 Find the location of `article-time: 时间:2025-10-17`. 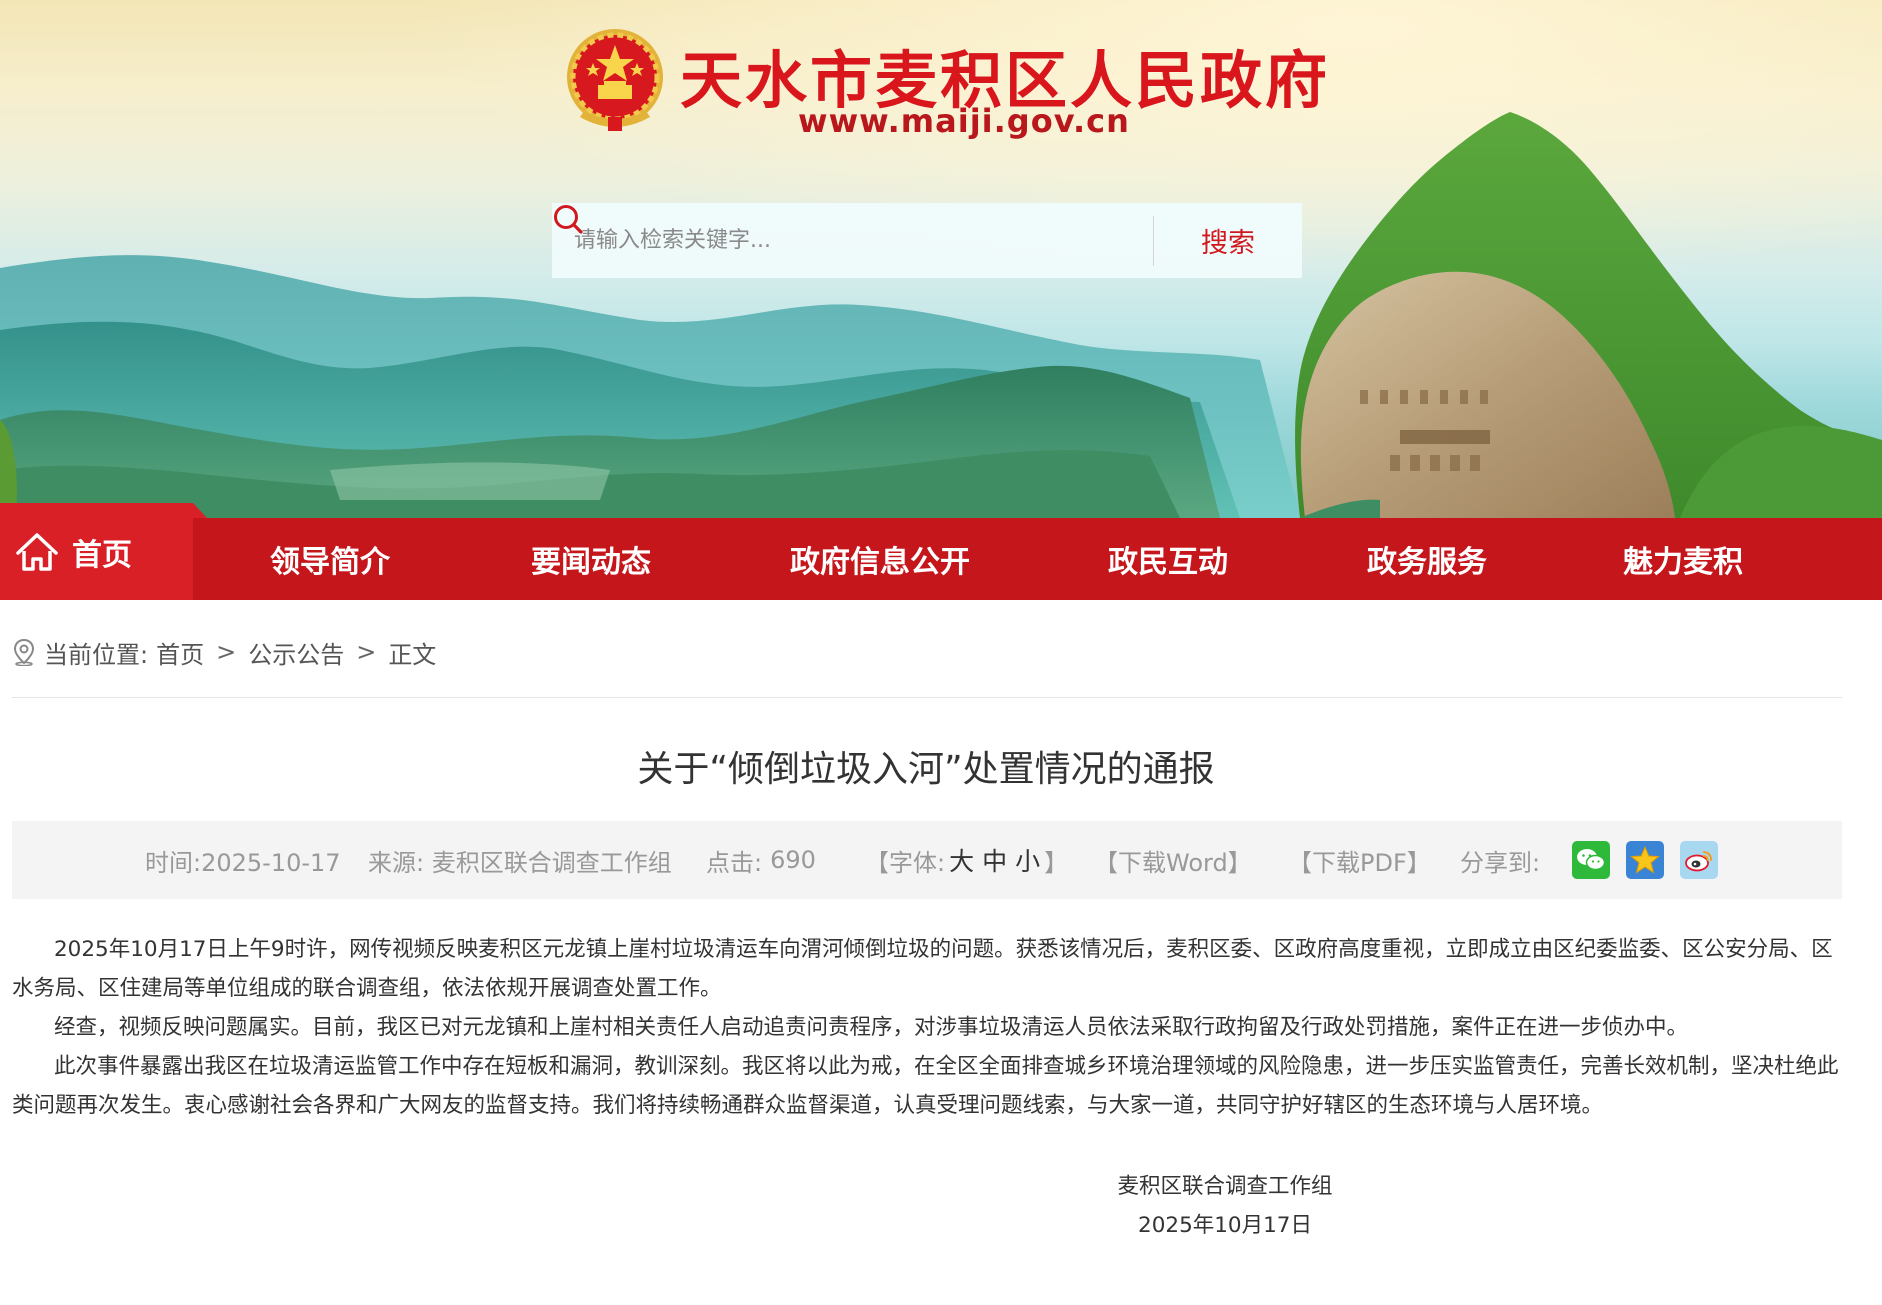

article-time: 时间:2025-10-17 is located at coordinates (243, 862).